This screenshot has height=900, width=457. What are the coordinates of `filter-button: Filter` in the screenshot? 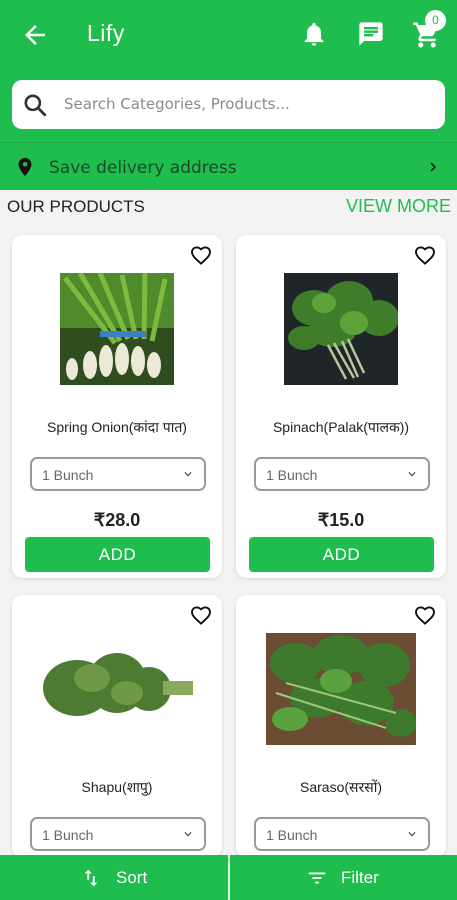 It's located at (343, 877).